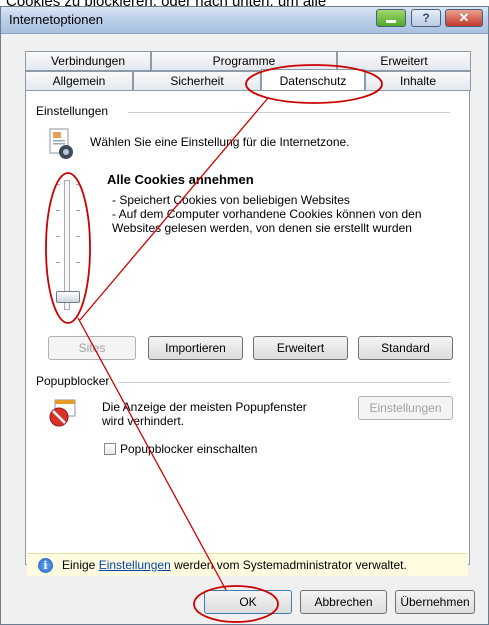  Describe the element at coordinates (72, 111) in the screenshot. I see `settings-group-label: Einstellungen` at that location.